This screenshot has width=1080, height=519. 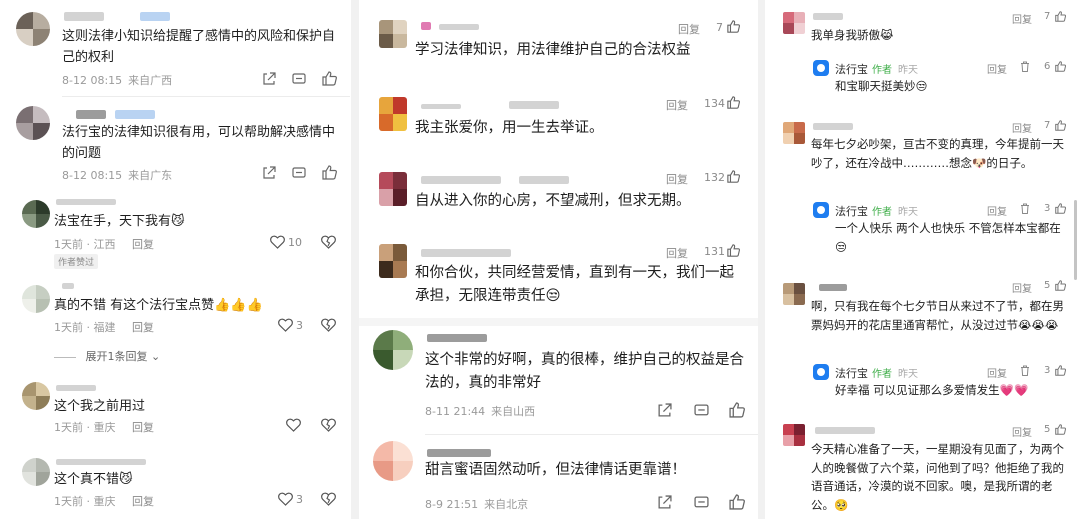 What do you see at coordinates (555, 470) in the screenshot?
I see `comment-text: 甜言蜜语固然动听，但法律情话更靠谱！` at bounding box center [555, 470].